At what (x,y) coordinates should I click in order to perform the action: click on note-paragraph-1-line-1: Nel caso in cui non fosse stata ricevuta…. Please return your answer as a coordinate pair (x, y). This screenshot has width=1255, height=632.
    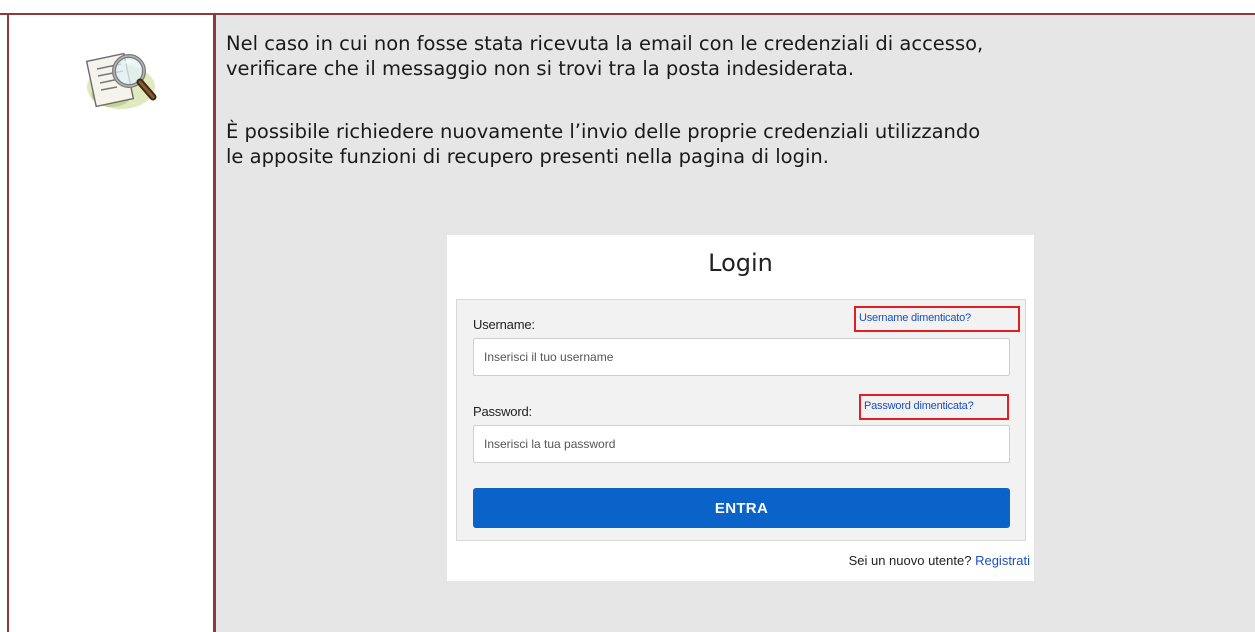
    Looking at the image, I should click on (605, 43).